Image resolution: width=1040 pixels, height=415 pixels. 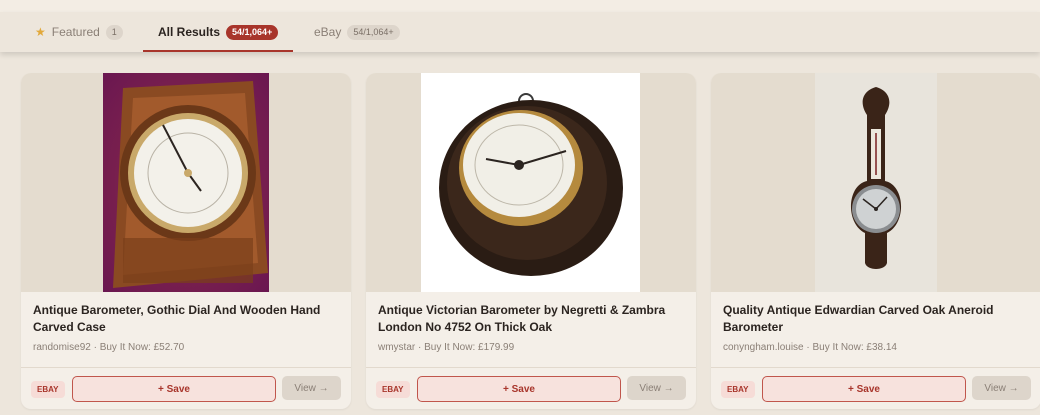 I want to click on tab-ebay: eBay 54/1,064+, so click(x=357, y=32).